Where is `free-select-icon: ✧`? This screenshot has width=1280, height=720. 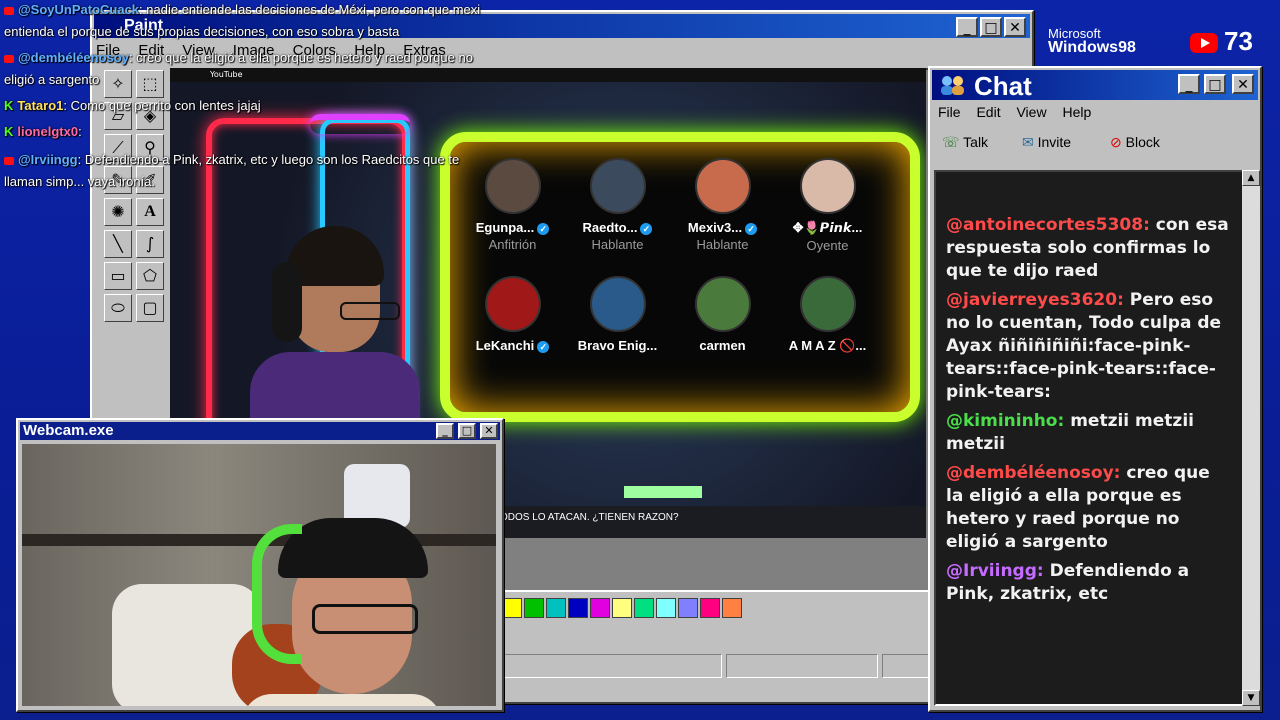 free-select-icon: ✧ is located at coordinates (118, 84).